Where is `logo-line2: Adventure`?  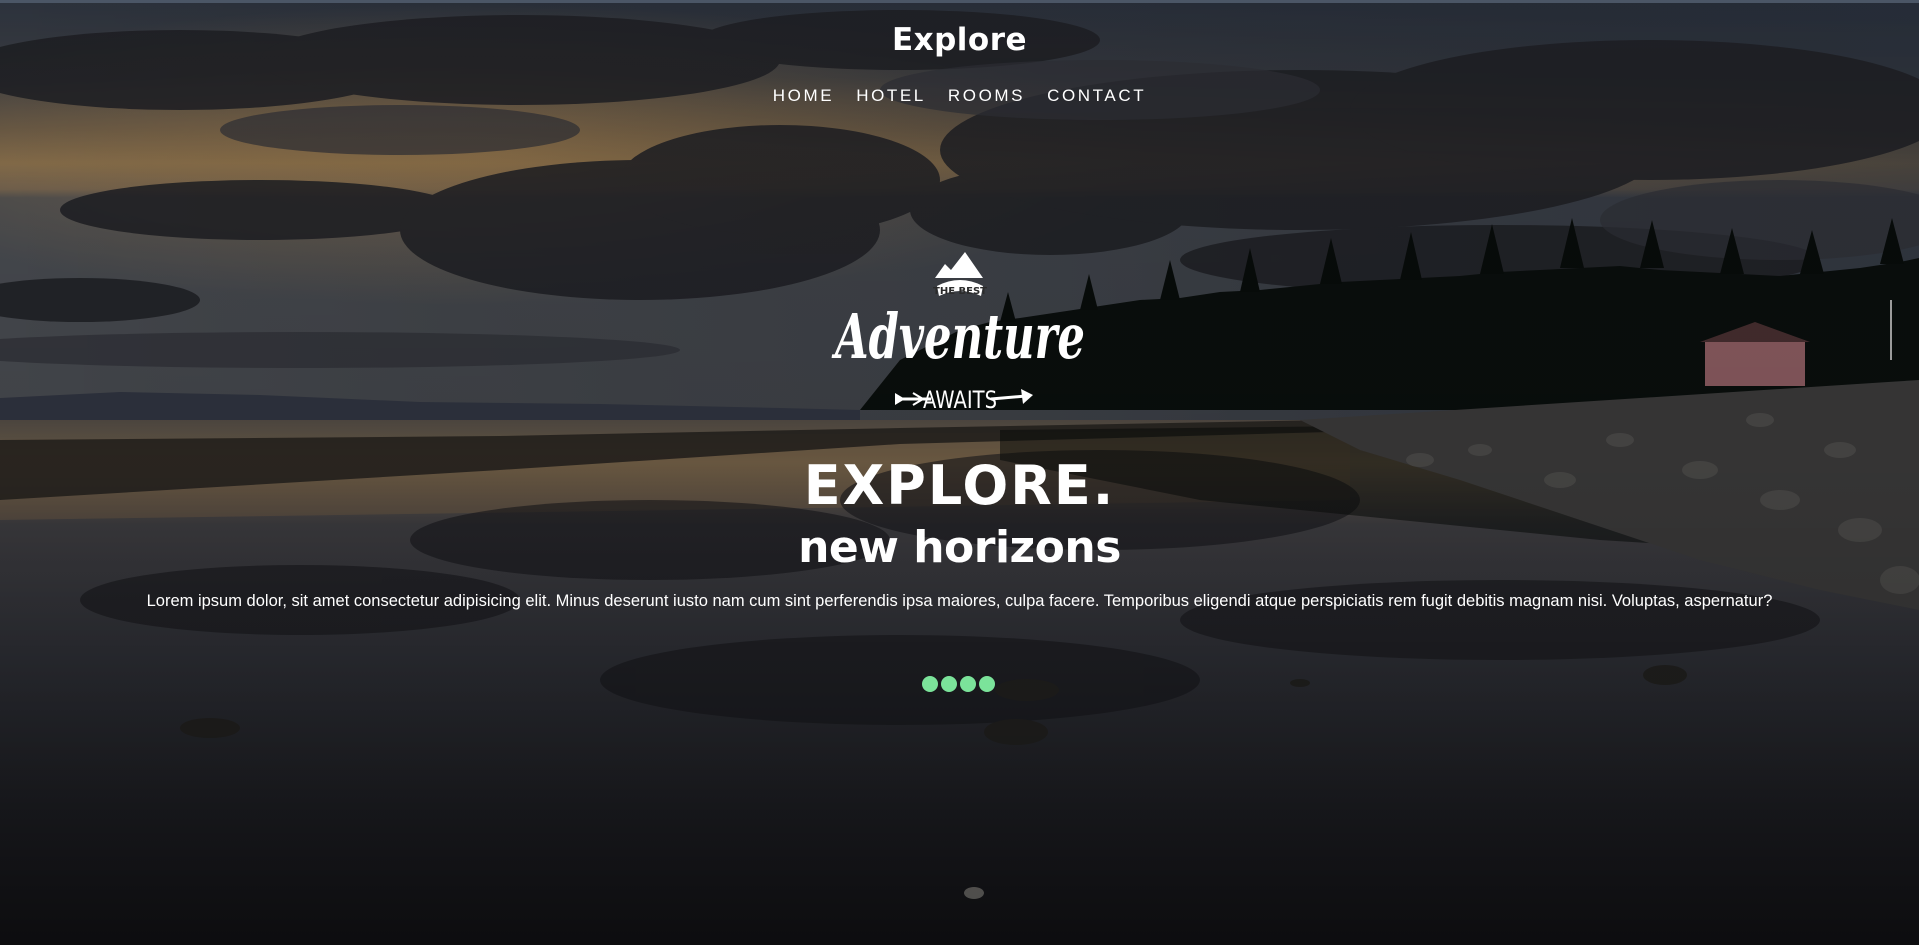
logo-line2: Adventure is located at coordinates (958, 336).